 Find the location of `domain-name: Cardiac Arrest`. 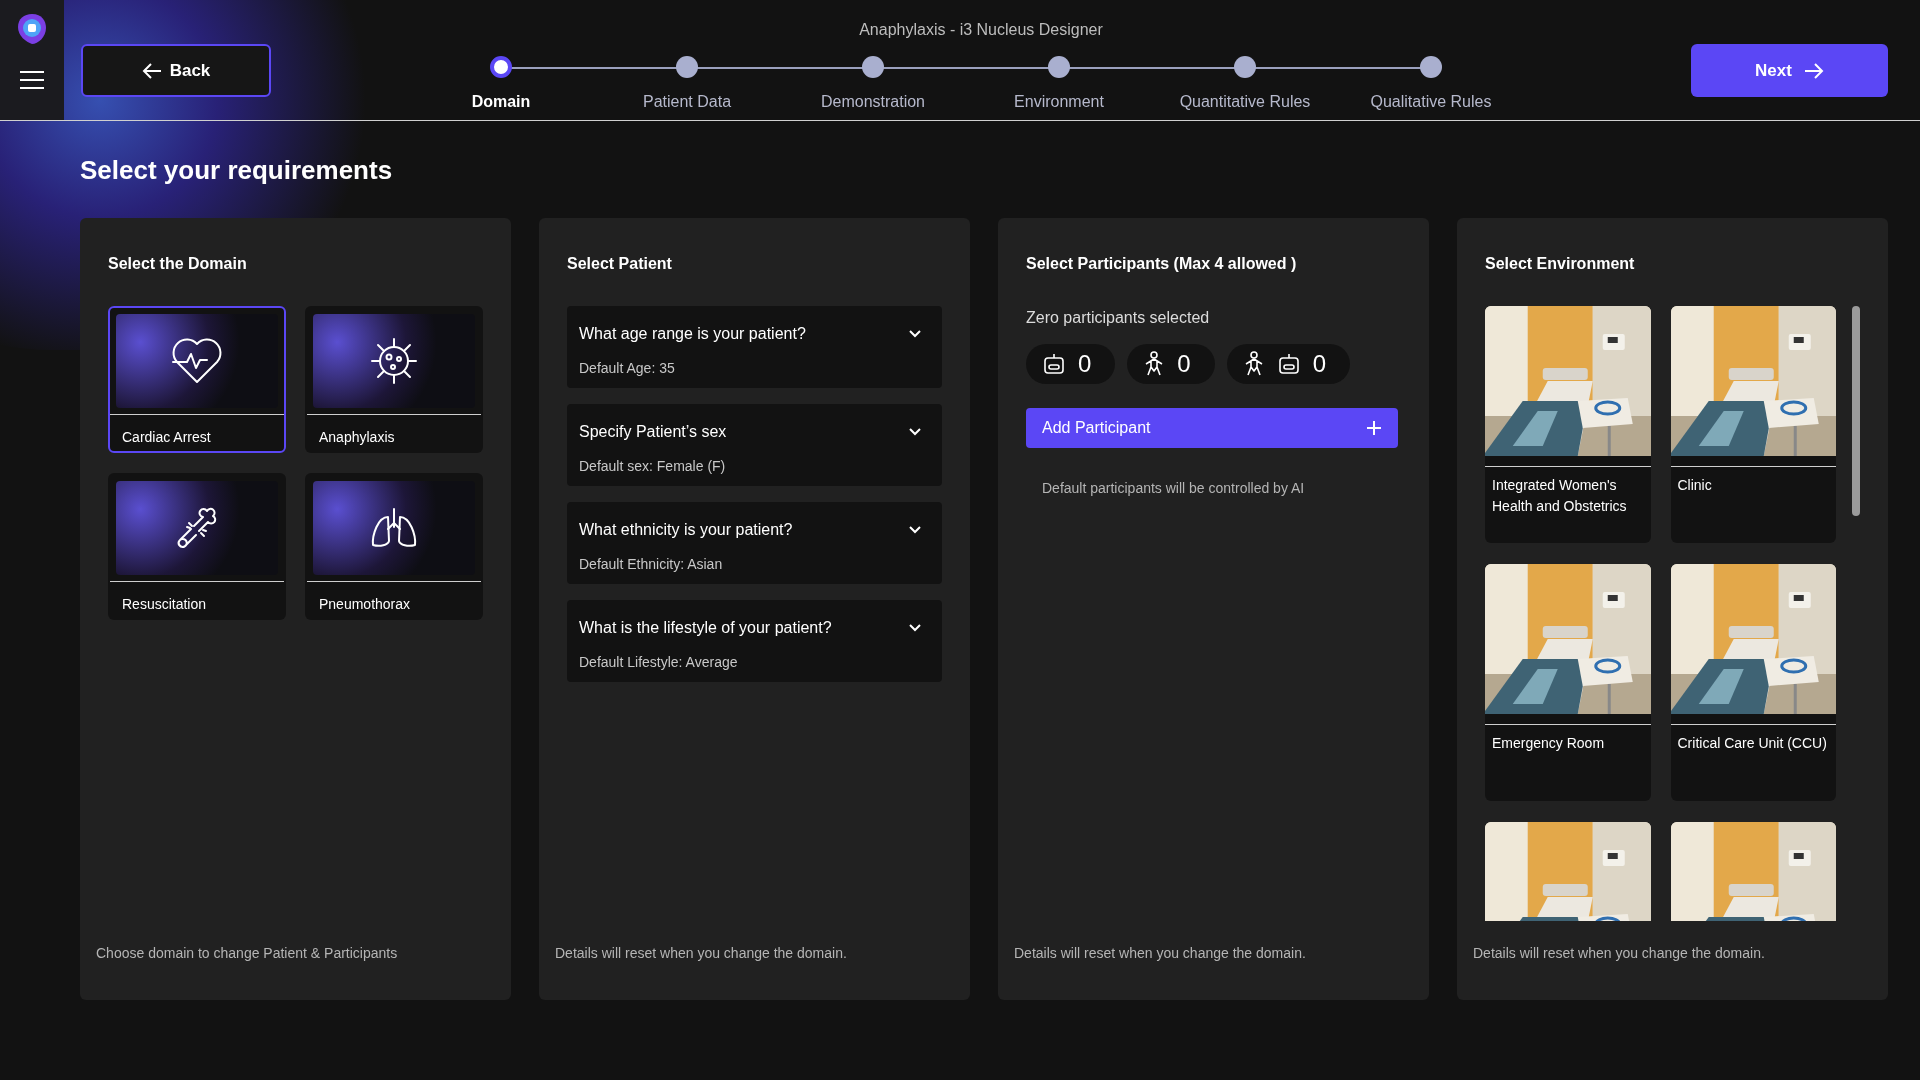

domain-name: Cardiac Arrest is located at coordinates (166, 437).